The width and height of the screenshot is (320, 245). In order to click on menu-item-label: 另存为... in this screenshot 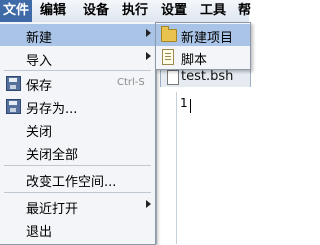, I will do `click(52, 109)`.